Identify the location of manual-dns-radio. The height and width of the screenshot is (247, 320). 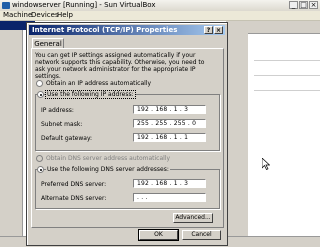
(40, 169).